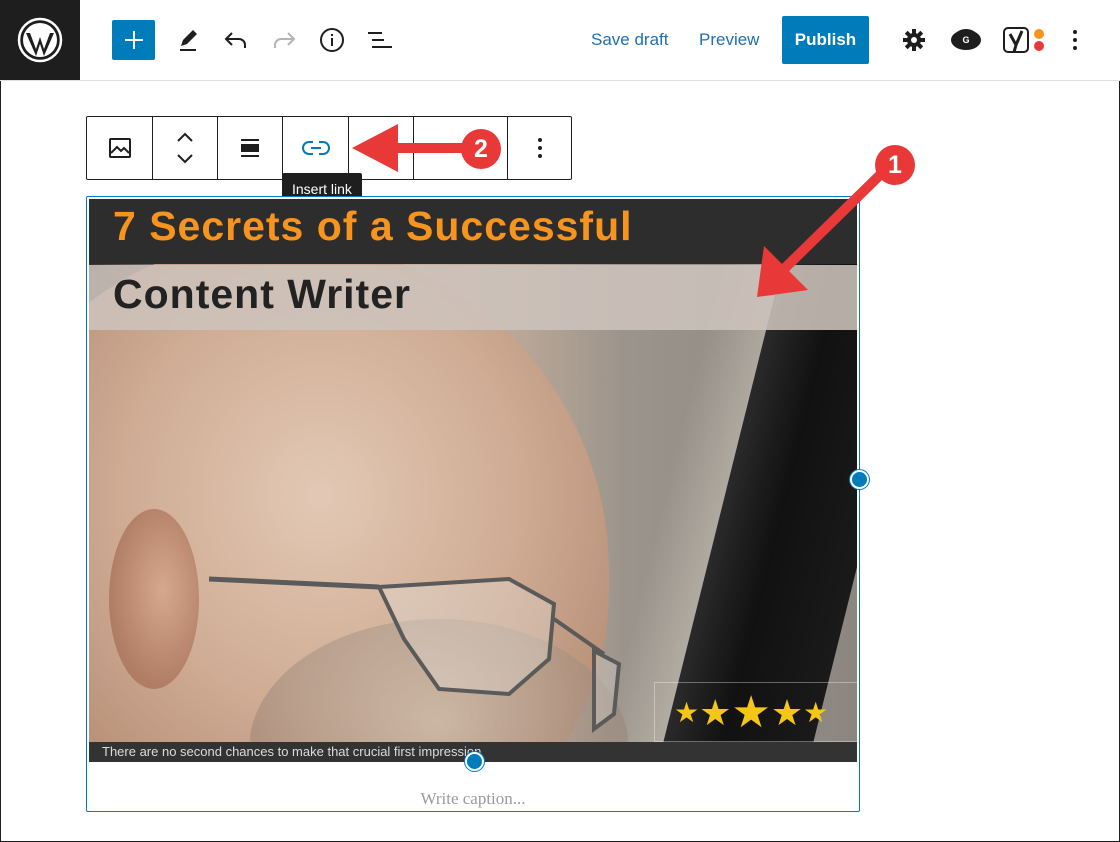 The height and width of the screenshot is (842, 1120). Describe the element at coordinates (895, 165) in the screenshot. I see `annotation-badge-1: 1` at that location.